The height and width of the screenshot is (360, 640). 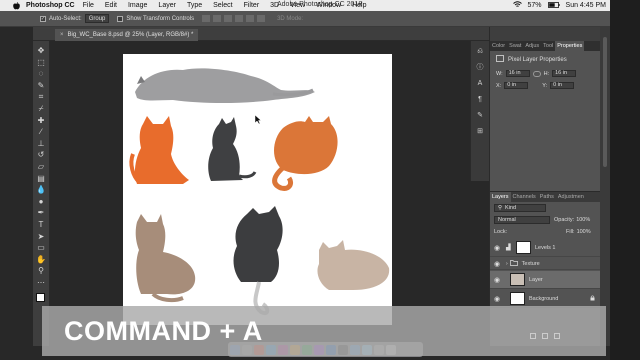 What do you see at coordinates (41, 282) in the screenshot?
I see `more-tools-icon: ⋯` at bounding box center [41, 282].